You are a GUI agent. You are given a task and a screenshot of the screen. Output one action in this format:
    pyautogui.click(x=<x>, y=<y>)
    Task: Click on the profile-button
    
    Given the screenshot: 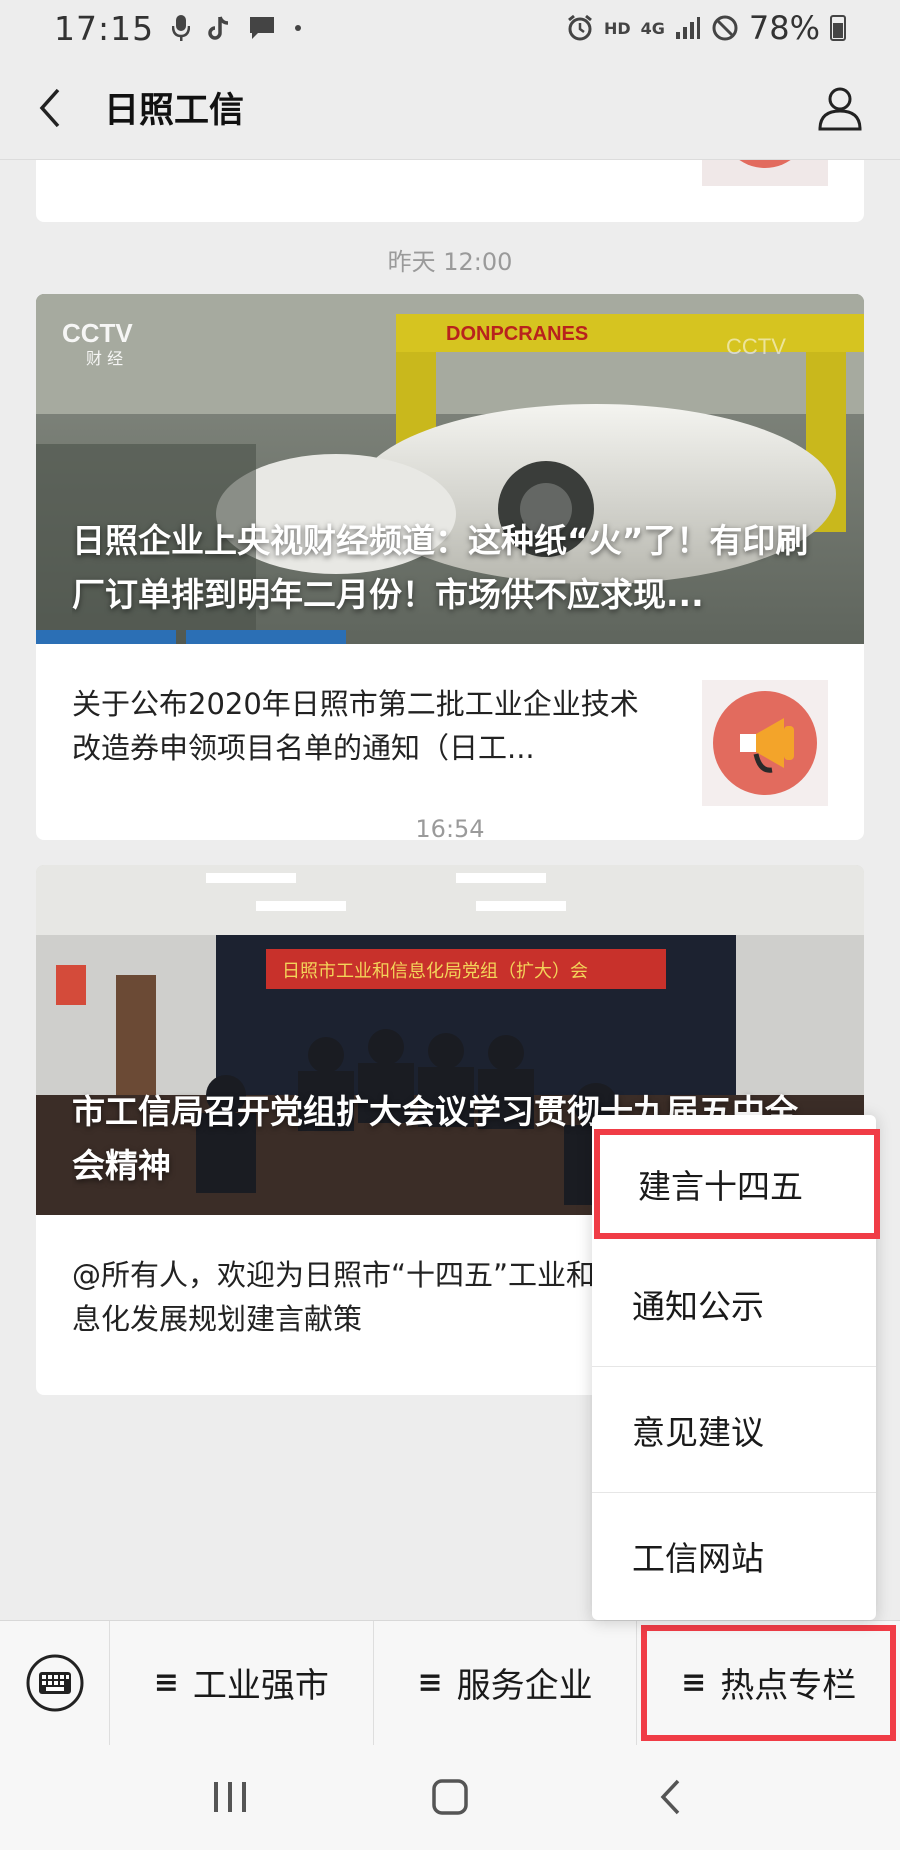 What is the action you would take?
    pyautogui.click(x=840, y=108)
    